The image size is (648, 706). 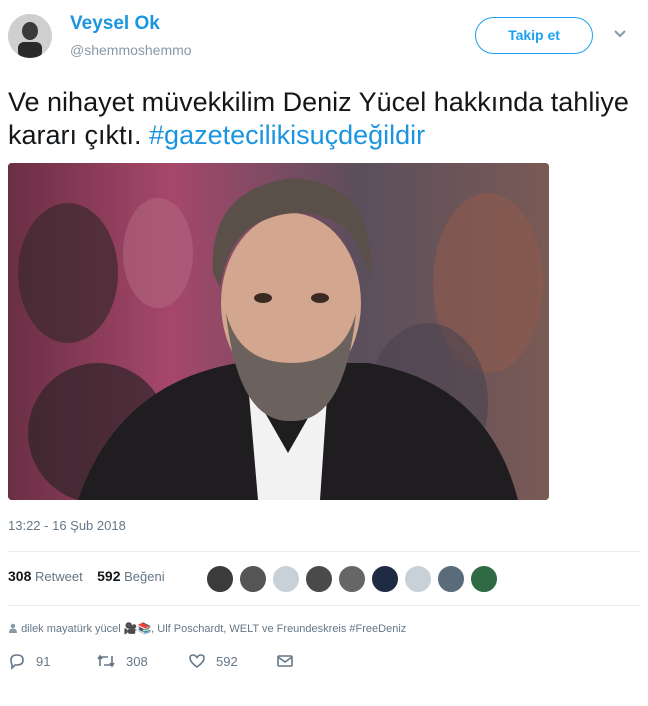 What do you see at coordinates (58, 576) in the screenshot?
I see `retweet-label: Retweet` at bounding box center [58, 576].